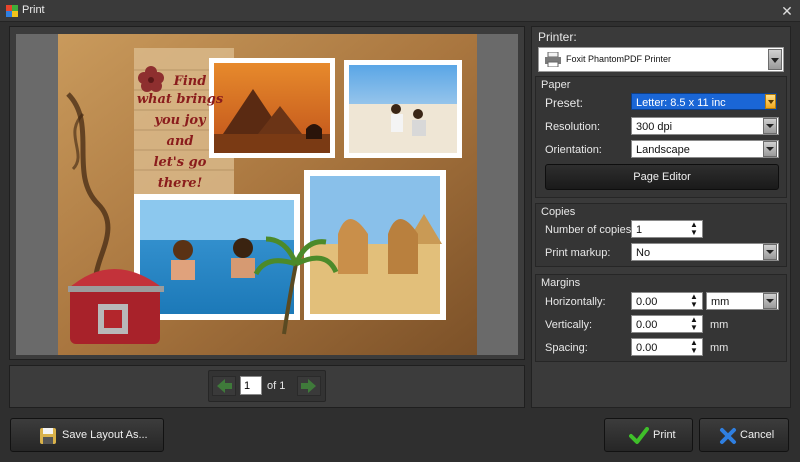 The image size is (800, 462). What do you see at coordinates (590, 230) in the screenshot?
I see `number-of-copies-label: Number of copies:` at bounding box center [590, 230].